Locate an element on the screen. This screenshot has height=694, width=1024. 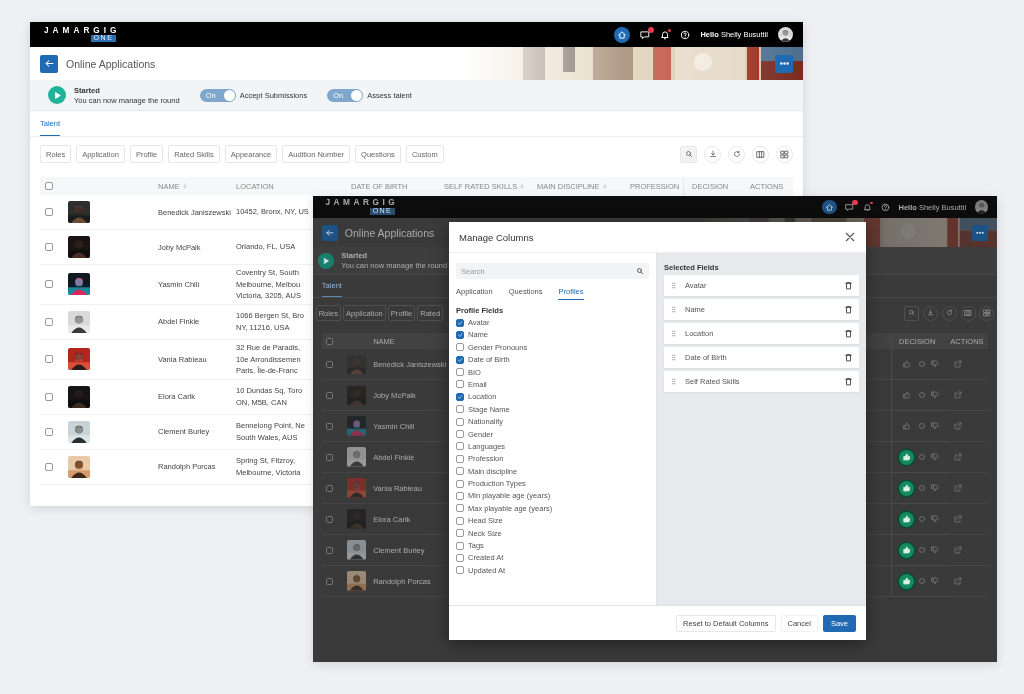
notification-badge is located at coordinates (651, 29).